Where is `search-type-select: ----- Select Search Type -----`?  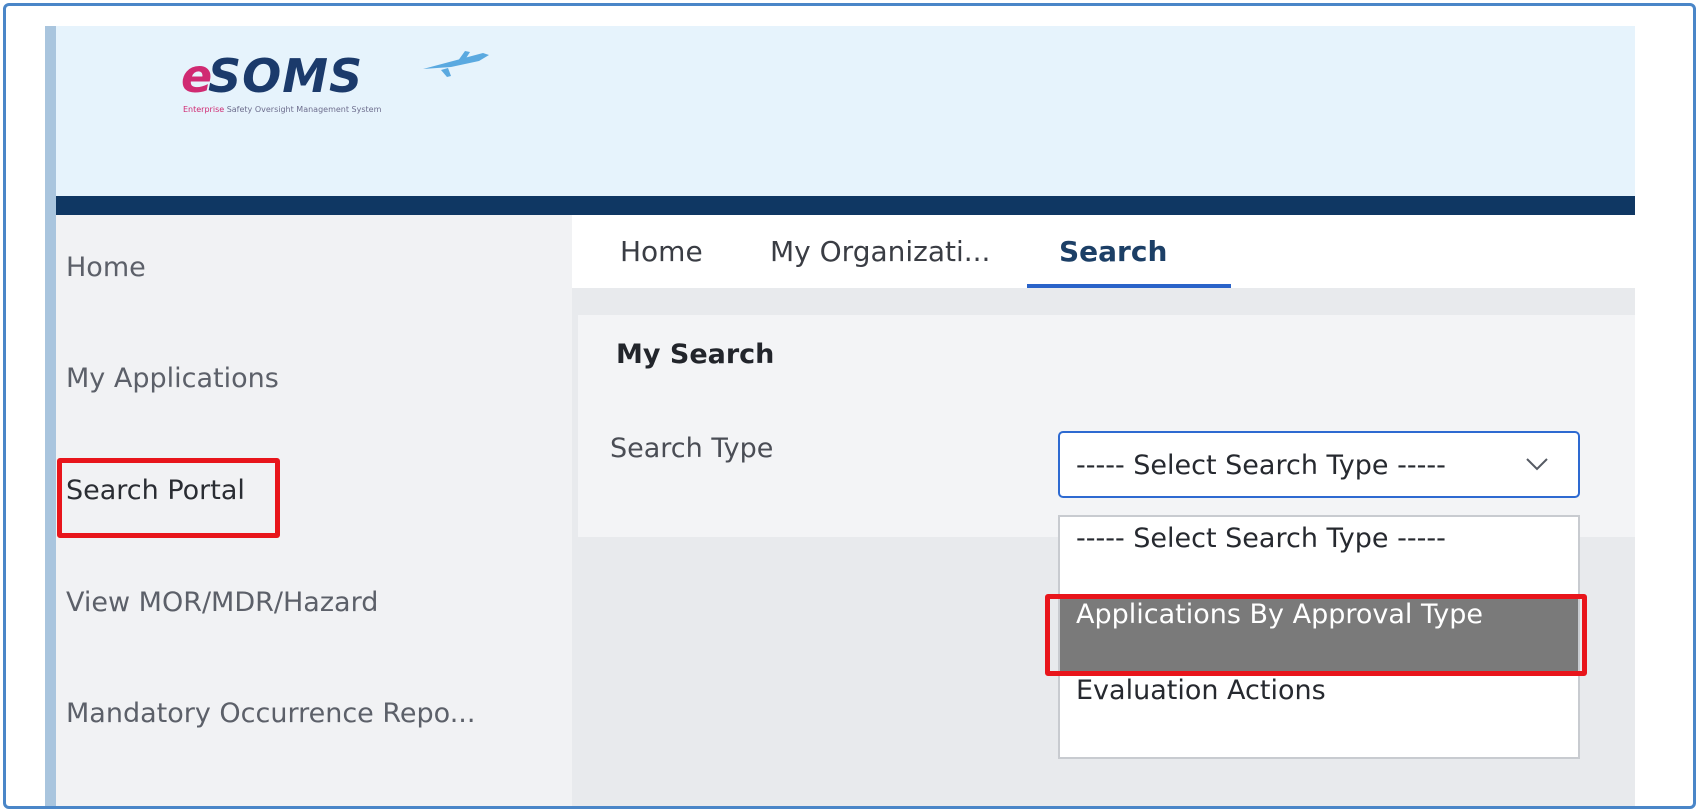
search-type-select: ----- Select Search Type ----- is located at coordinates (1319, 464).